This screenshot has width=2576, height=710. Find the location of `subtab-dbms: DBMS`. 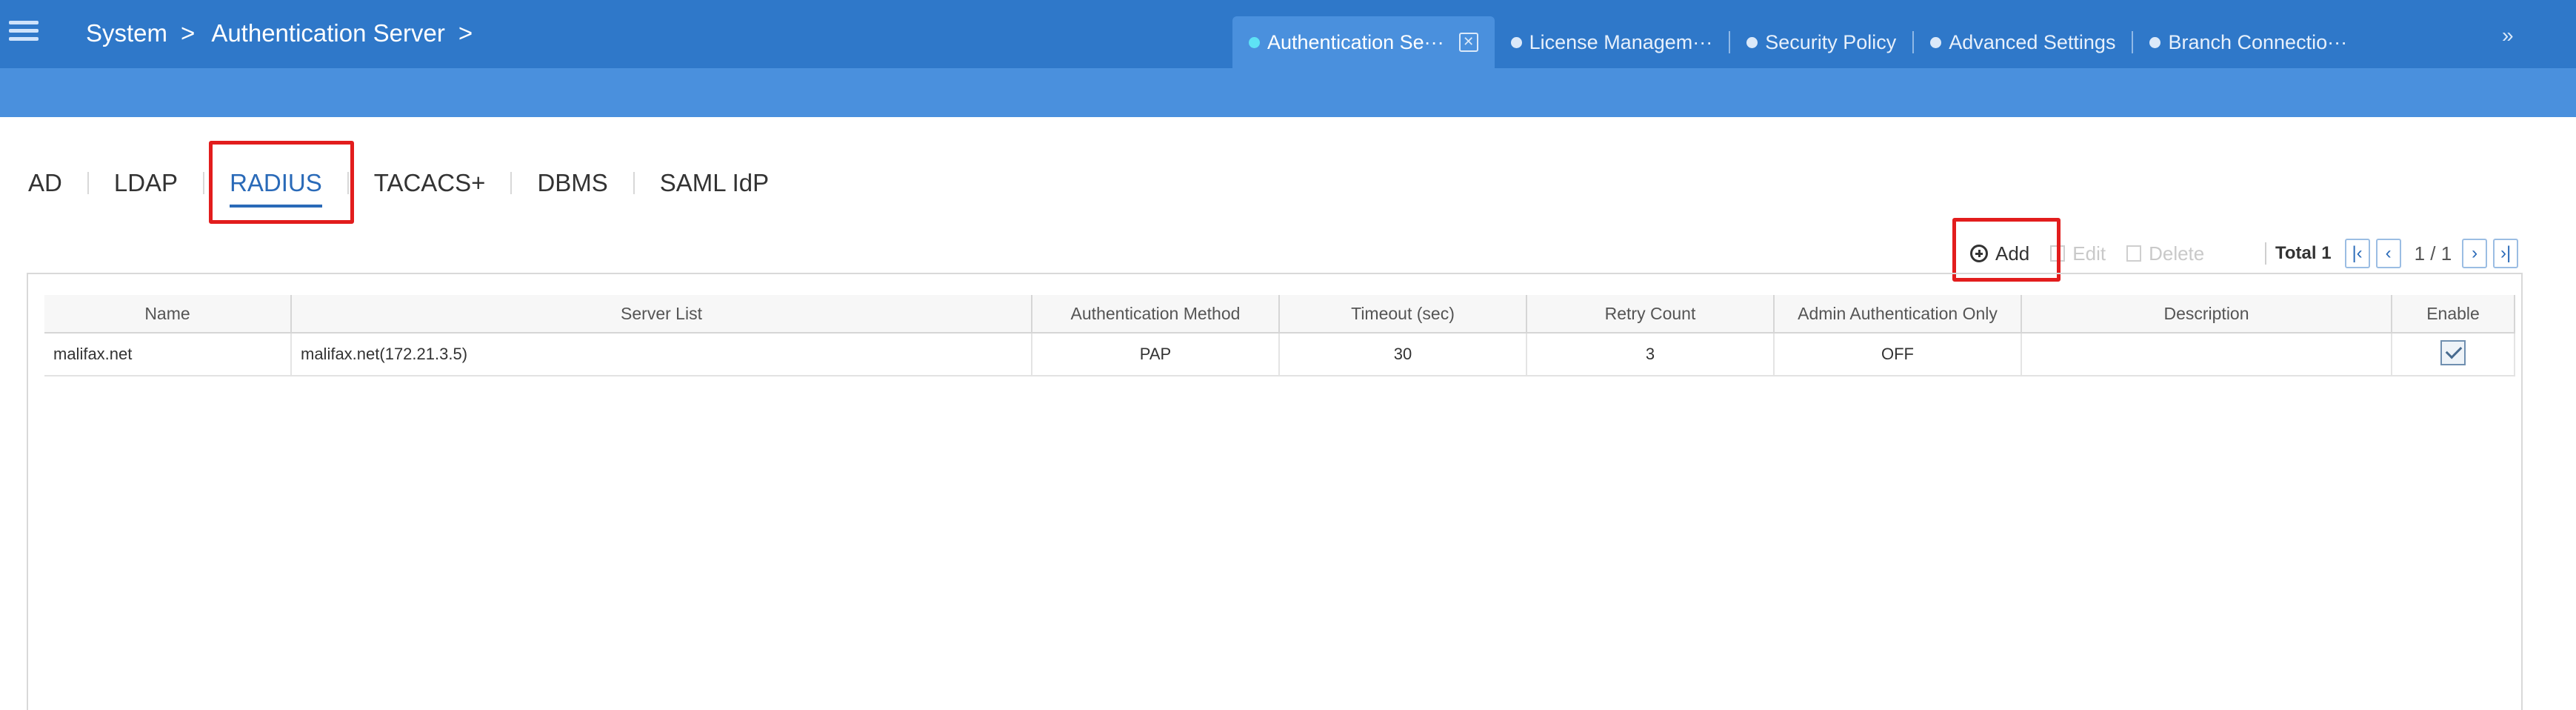

subtab-dbms: DBMS is located at coordinates (572, 183).